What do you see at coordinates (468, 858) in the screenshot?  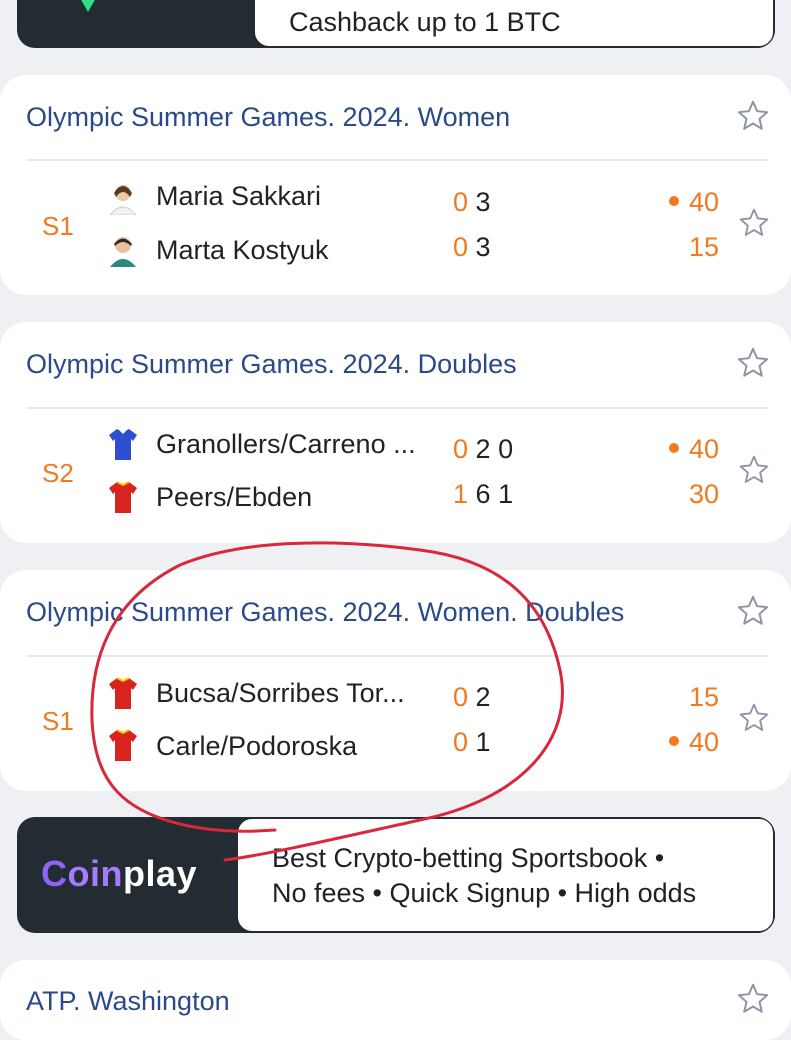 I see `coinplay-line-1: Best Crypto-betting Sportsbook •` at bounding box center [468, 858].